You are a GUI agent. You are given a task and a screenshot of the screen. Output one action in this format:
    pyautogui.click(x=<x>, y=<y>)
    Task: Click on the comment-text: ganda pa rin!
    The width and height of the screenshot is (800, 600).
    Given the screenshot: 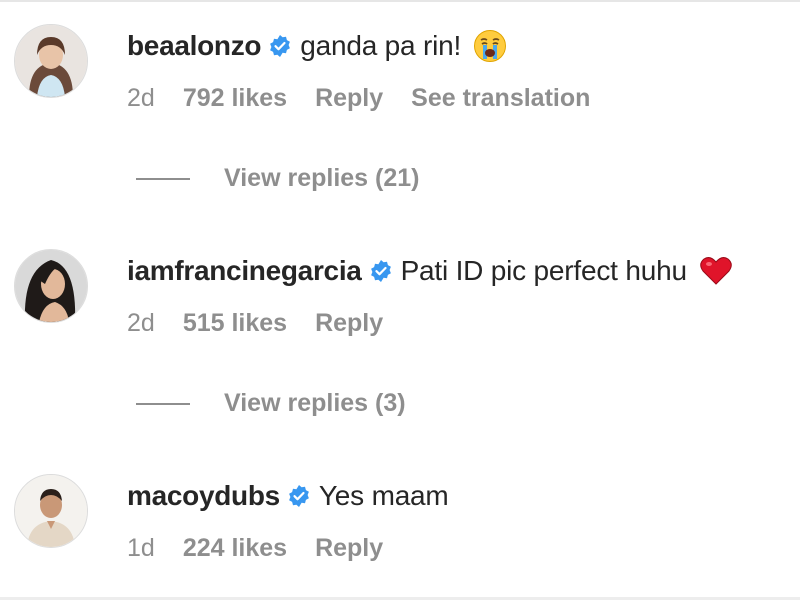 What is the action you would take?
    pyautogui.click(x=381, y=45)
    